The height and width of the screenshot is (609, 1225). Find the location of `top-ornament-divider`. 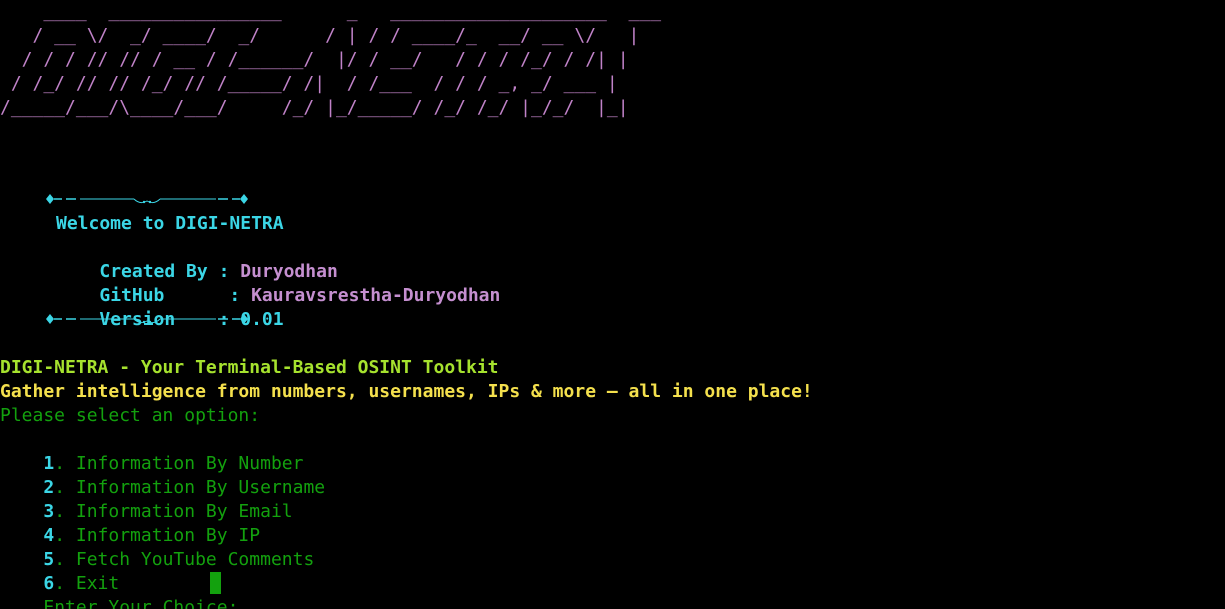

top-ornament-divider is located at coordinates (147, 199).